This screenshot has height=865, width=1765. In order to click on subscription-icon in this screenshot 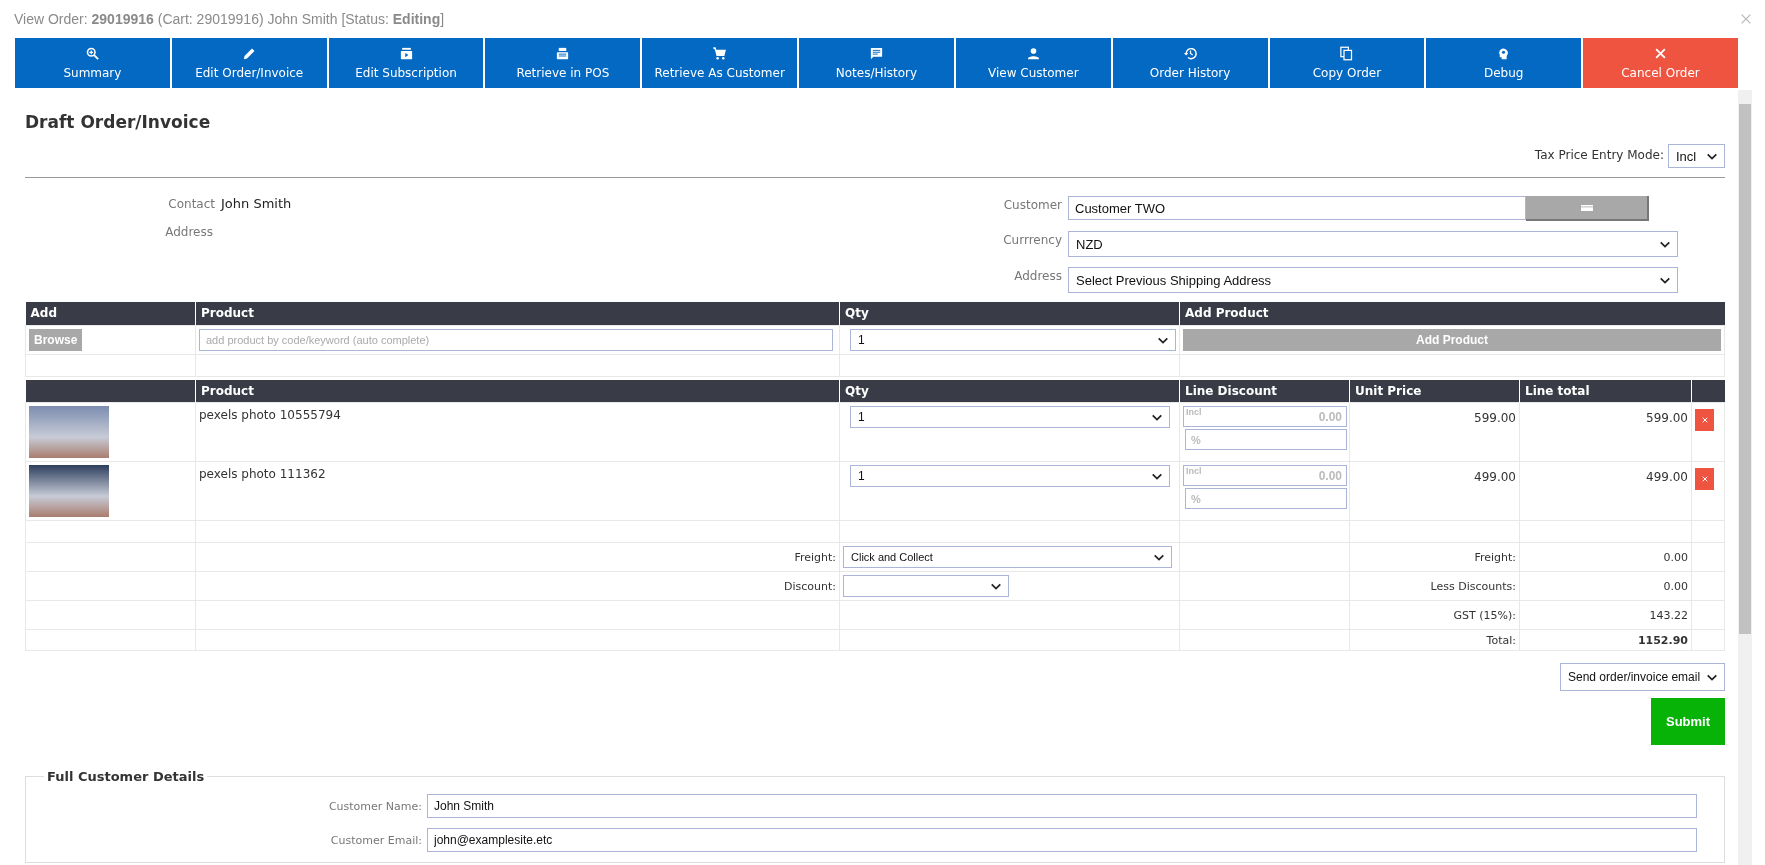, I will do `click(406, 53)`.